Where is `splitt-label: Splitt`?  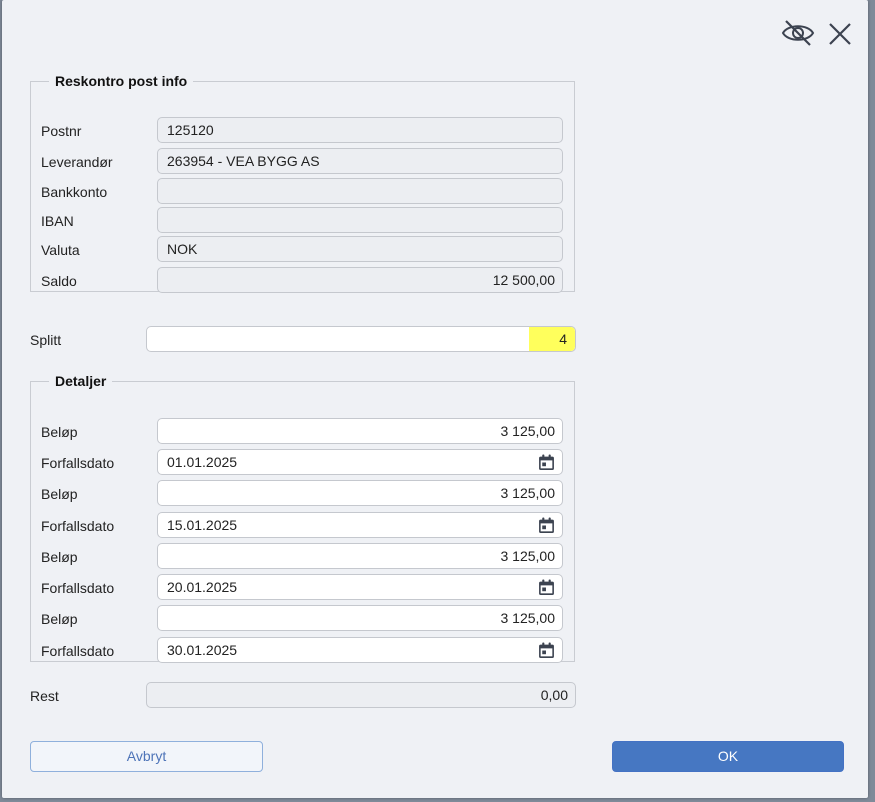
splitt-label: Splitt is located at coordinates (46, 340).